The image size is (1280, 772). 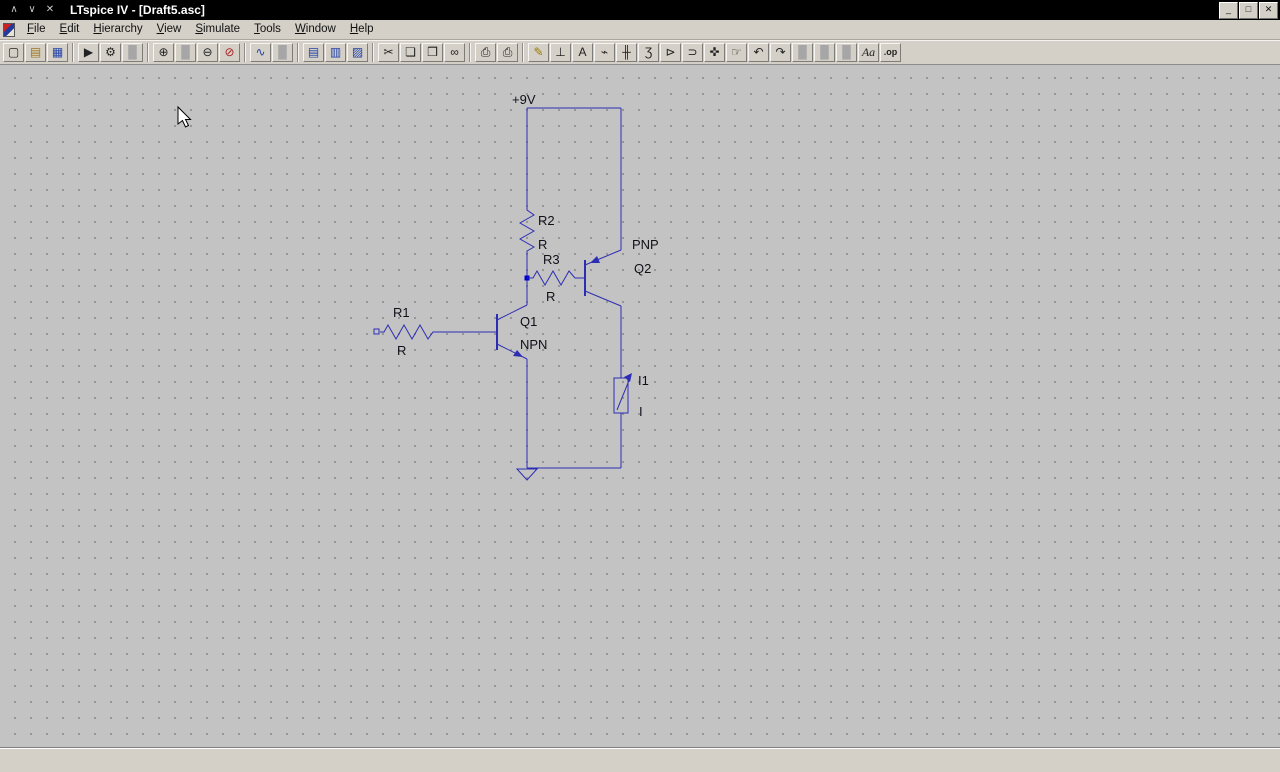 I want to click on transistor-q2, so click(x=603, y=278).